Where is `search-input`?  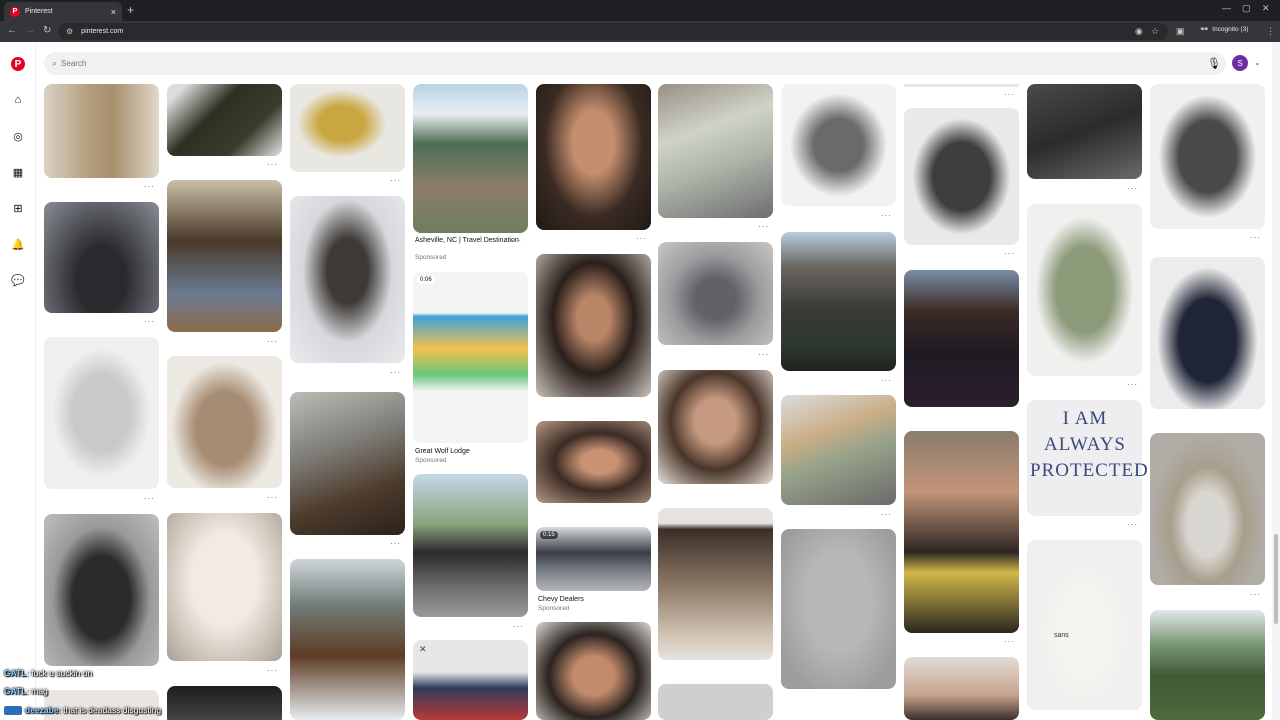 search-input is located at coordinates (611, 63).